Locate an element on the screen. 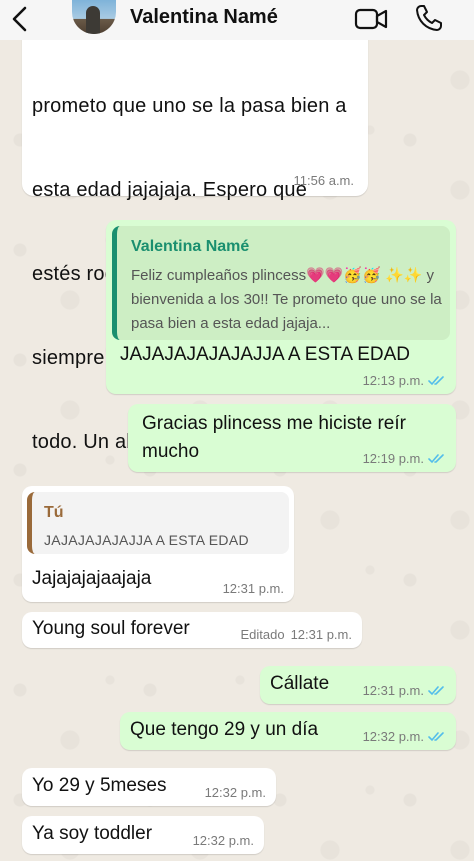 This screenshot has height=861, width=474. message-text: Ya soy toddler is located at coordinates (92, 833).